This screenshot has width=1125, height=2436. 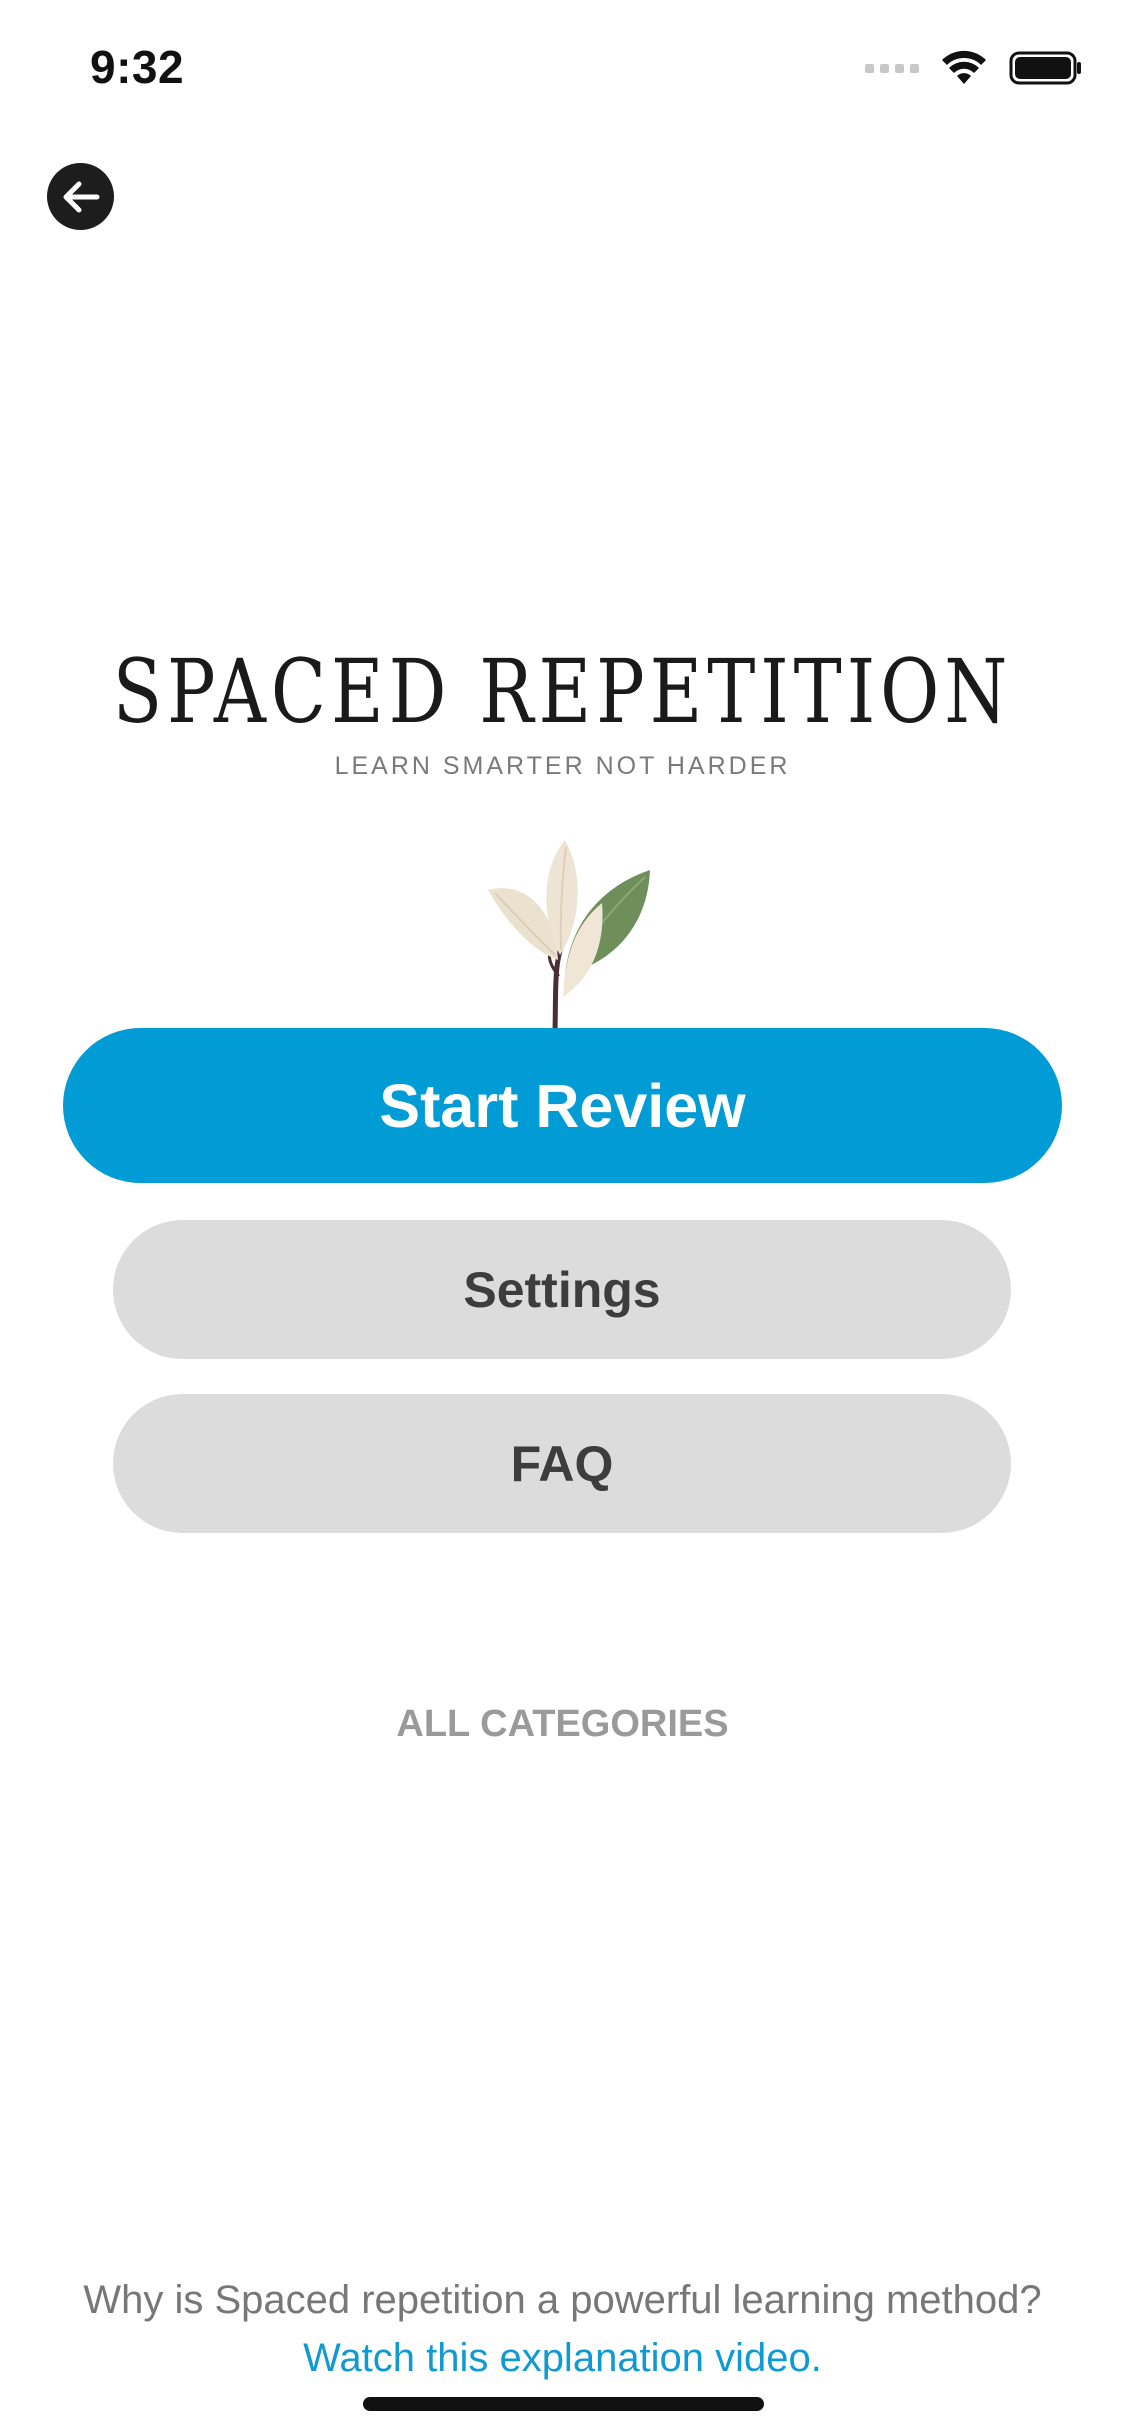 I want to click on back-button, so click(x=80, y=196).